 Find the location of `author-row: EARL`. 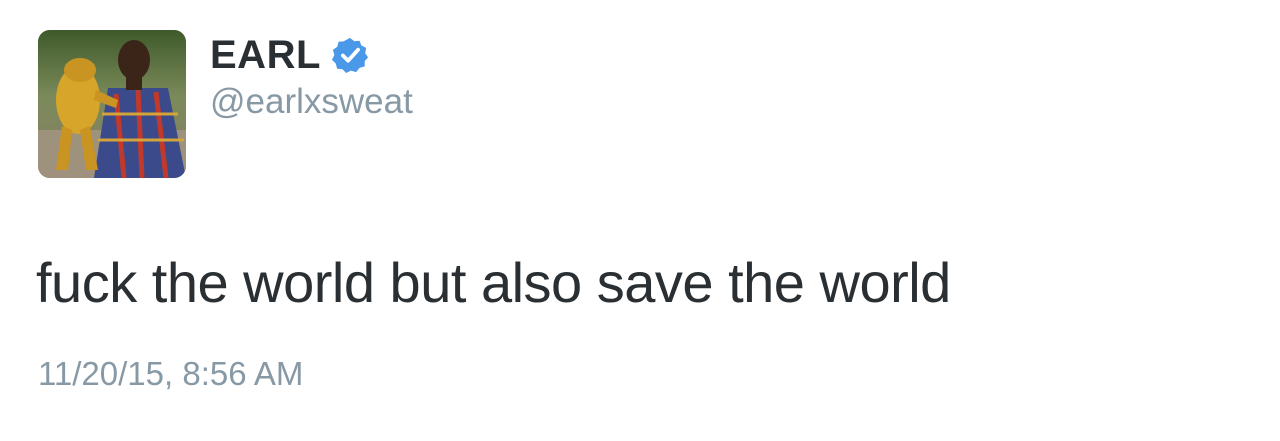

author-row: EARL is located at coordinates (289, 55).